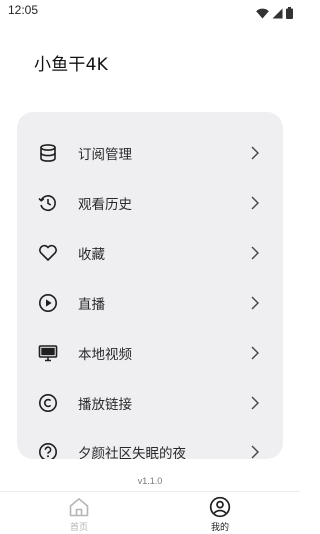  Describe the element at coordinates (48, 203) in the screenshot. I see `history-icon` at that location.